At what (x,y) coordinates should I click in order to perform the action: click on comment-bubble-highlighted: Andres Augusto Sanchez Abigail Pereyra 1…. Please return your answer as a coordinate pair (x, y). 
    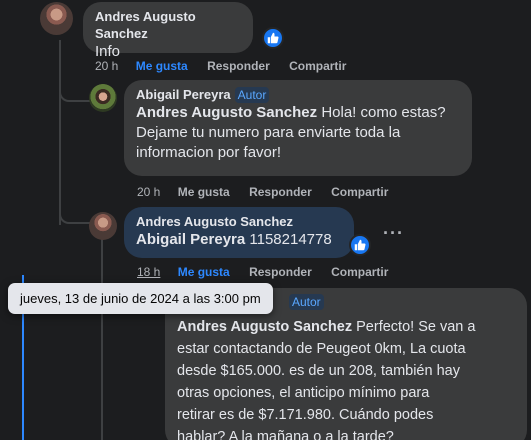
    Looking at the image, I should click on (239, 232).